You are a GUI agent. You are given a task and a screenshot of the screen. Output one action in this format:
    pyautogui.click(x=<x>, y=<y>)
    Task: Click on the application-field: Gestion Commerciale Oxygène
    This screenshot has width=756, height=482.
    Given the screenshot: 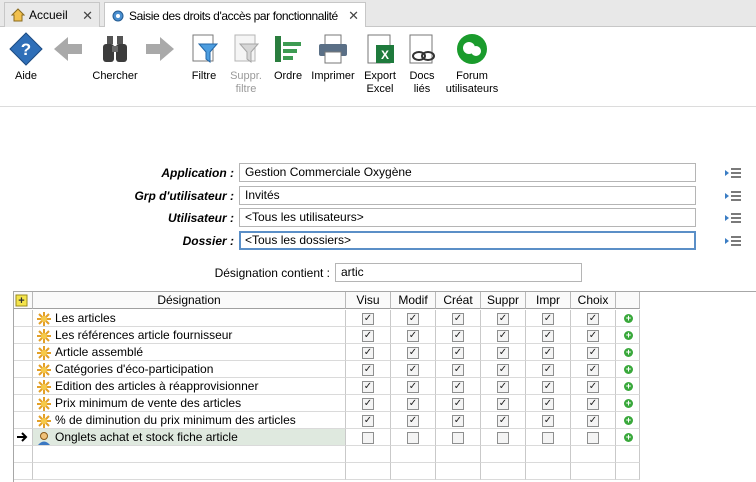 What is the action you would take?
    pyautogui.click(x=467, y=172)
    